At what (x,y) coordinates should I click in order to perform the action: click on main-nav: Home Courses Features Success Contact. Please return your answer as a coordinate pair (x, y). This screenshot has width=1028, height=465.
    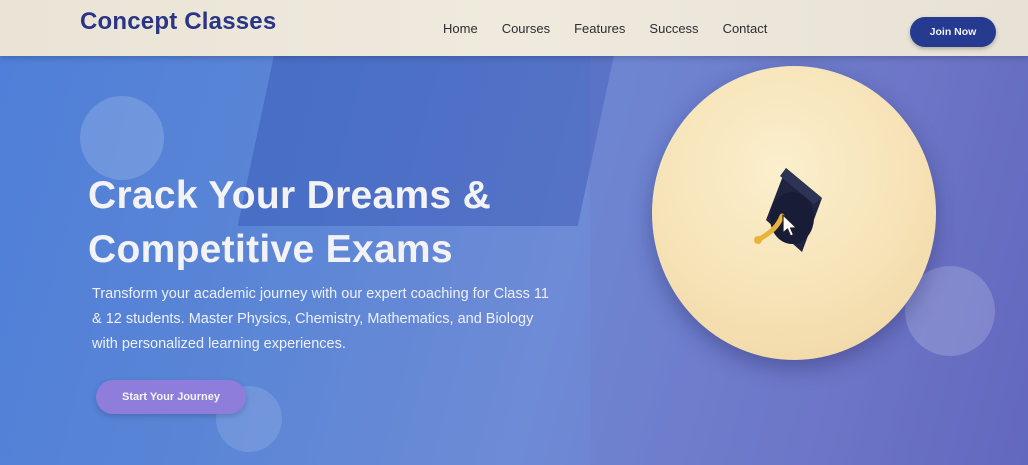
    Looking at the image, I should click on (605, 28).